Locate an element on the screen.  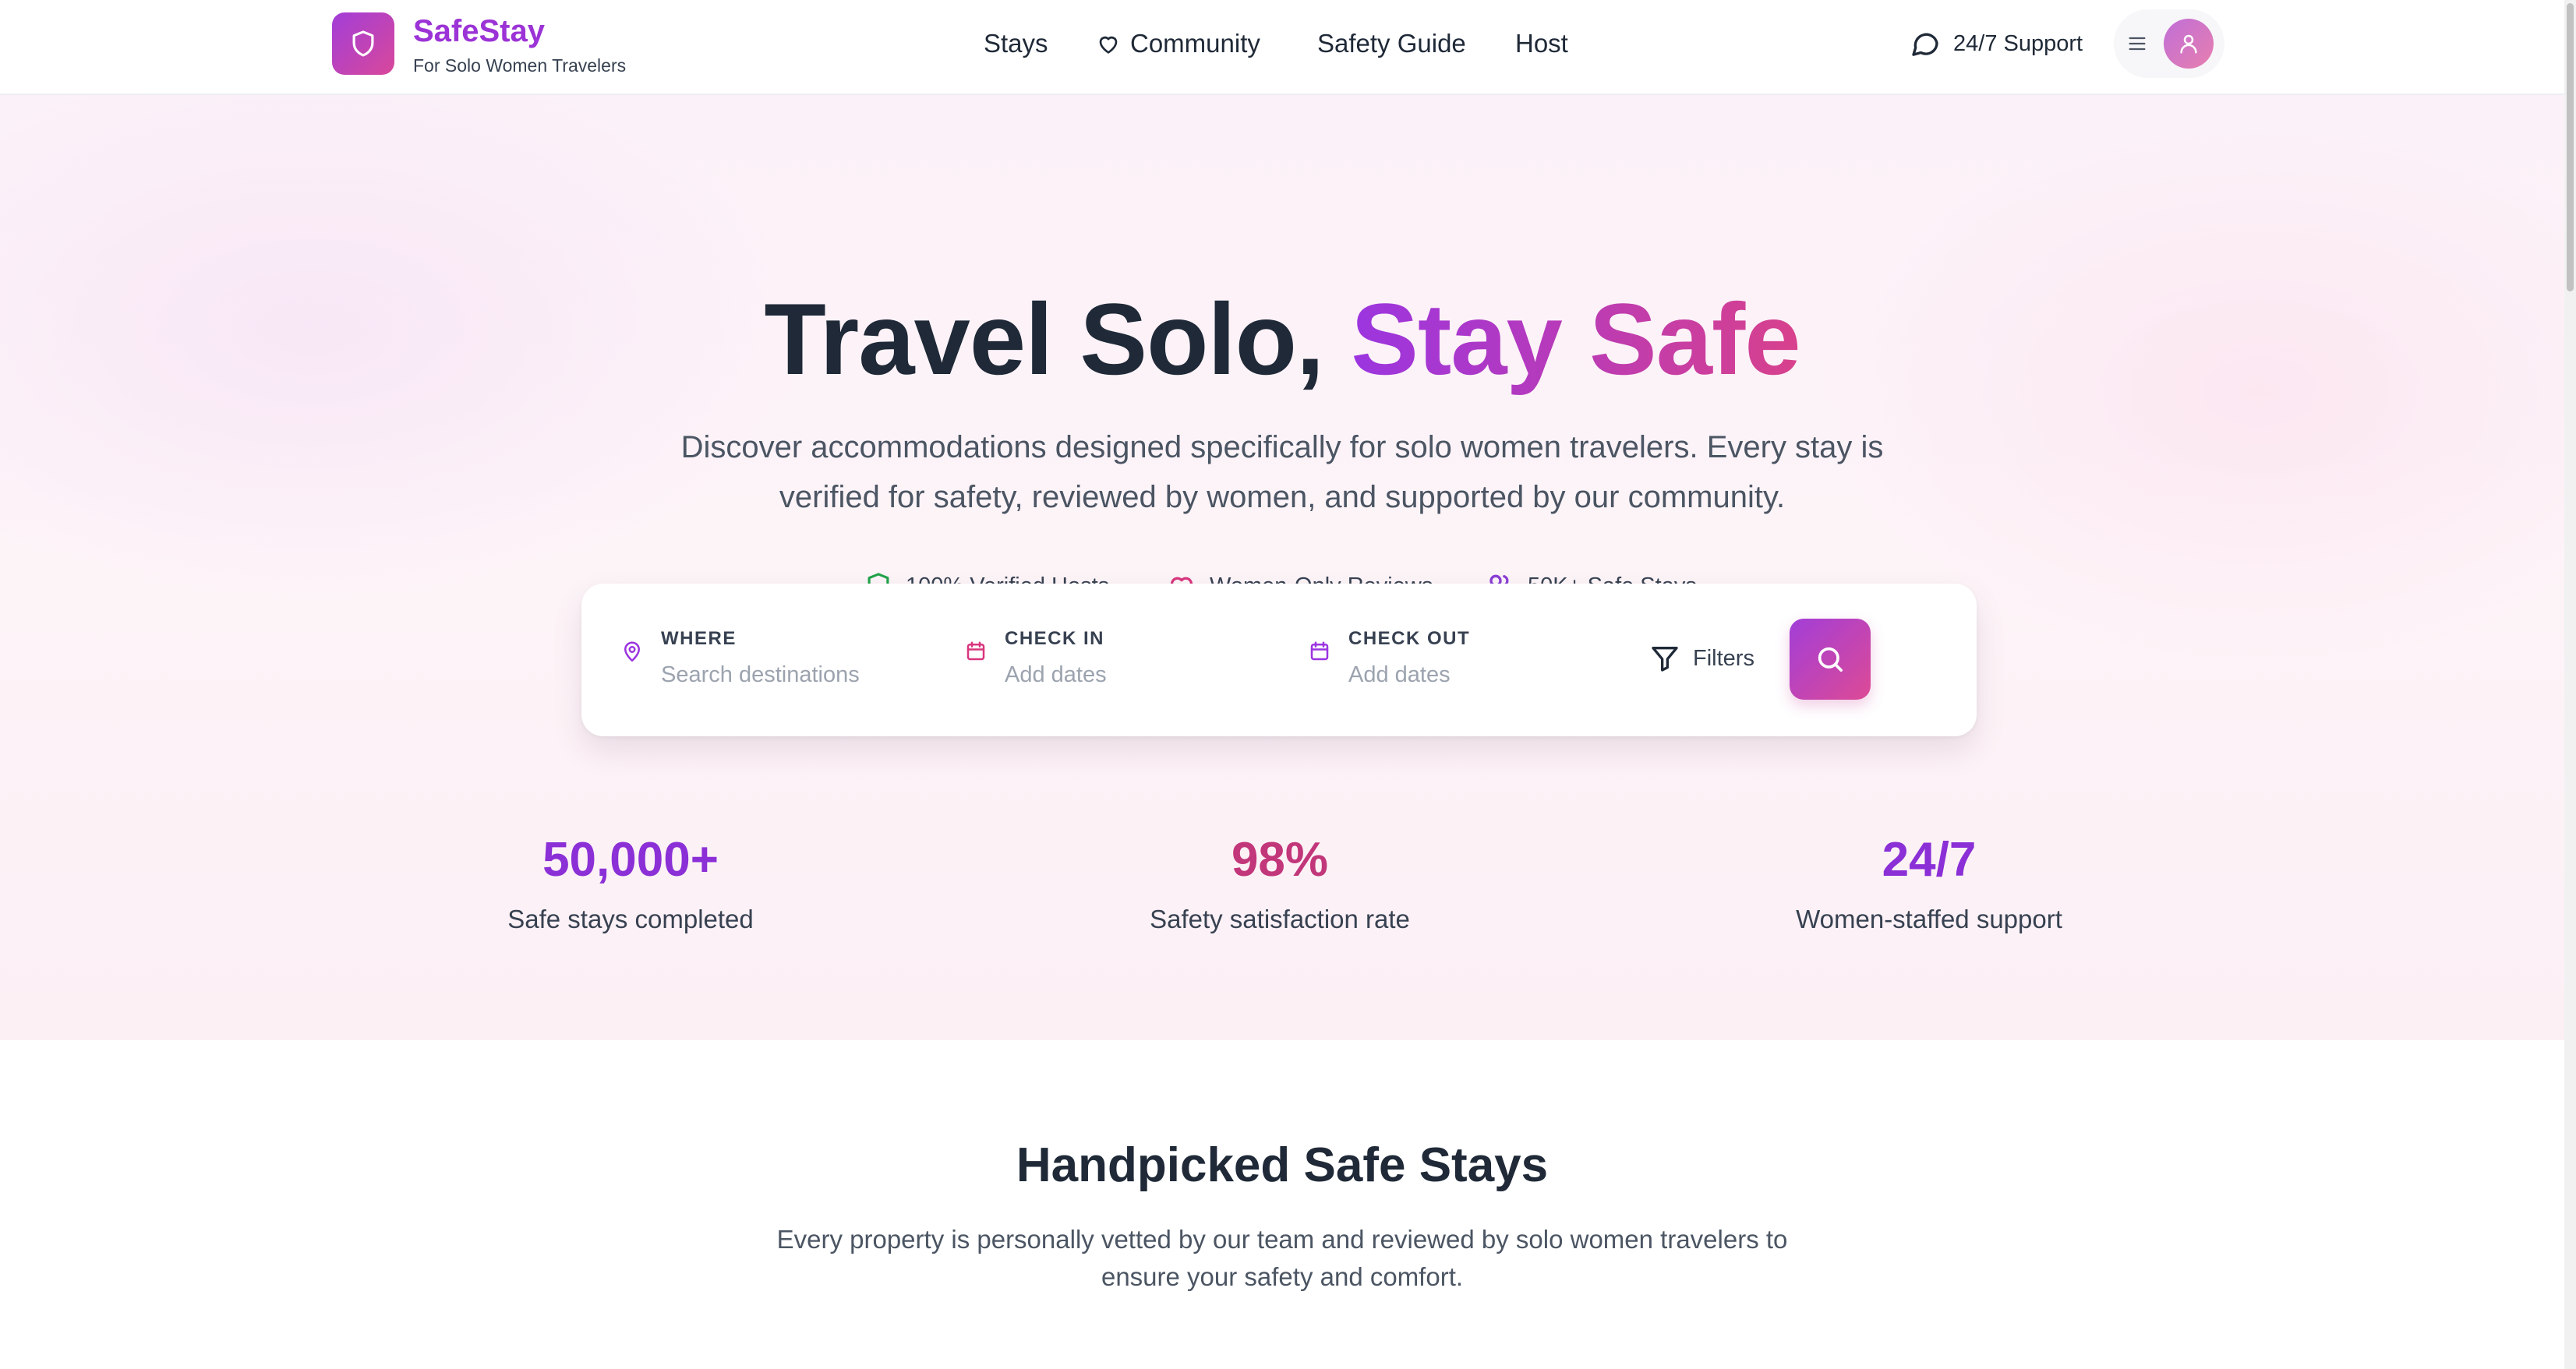
stat-satisfaction: 98% Safety satisfaction rate is located at coordinates (1280, 883).